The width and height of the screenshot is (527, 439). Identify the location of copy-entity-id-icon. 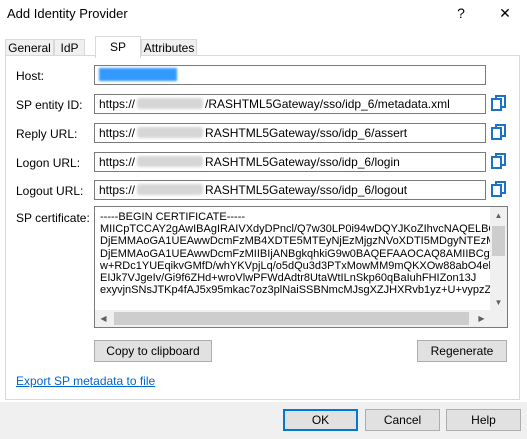
(499, 103).